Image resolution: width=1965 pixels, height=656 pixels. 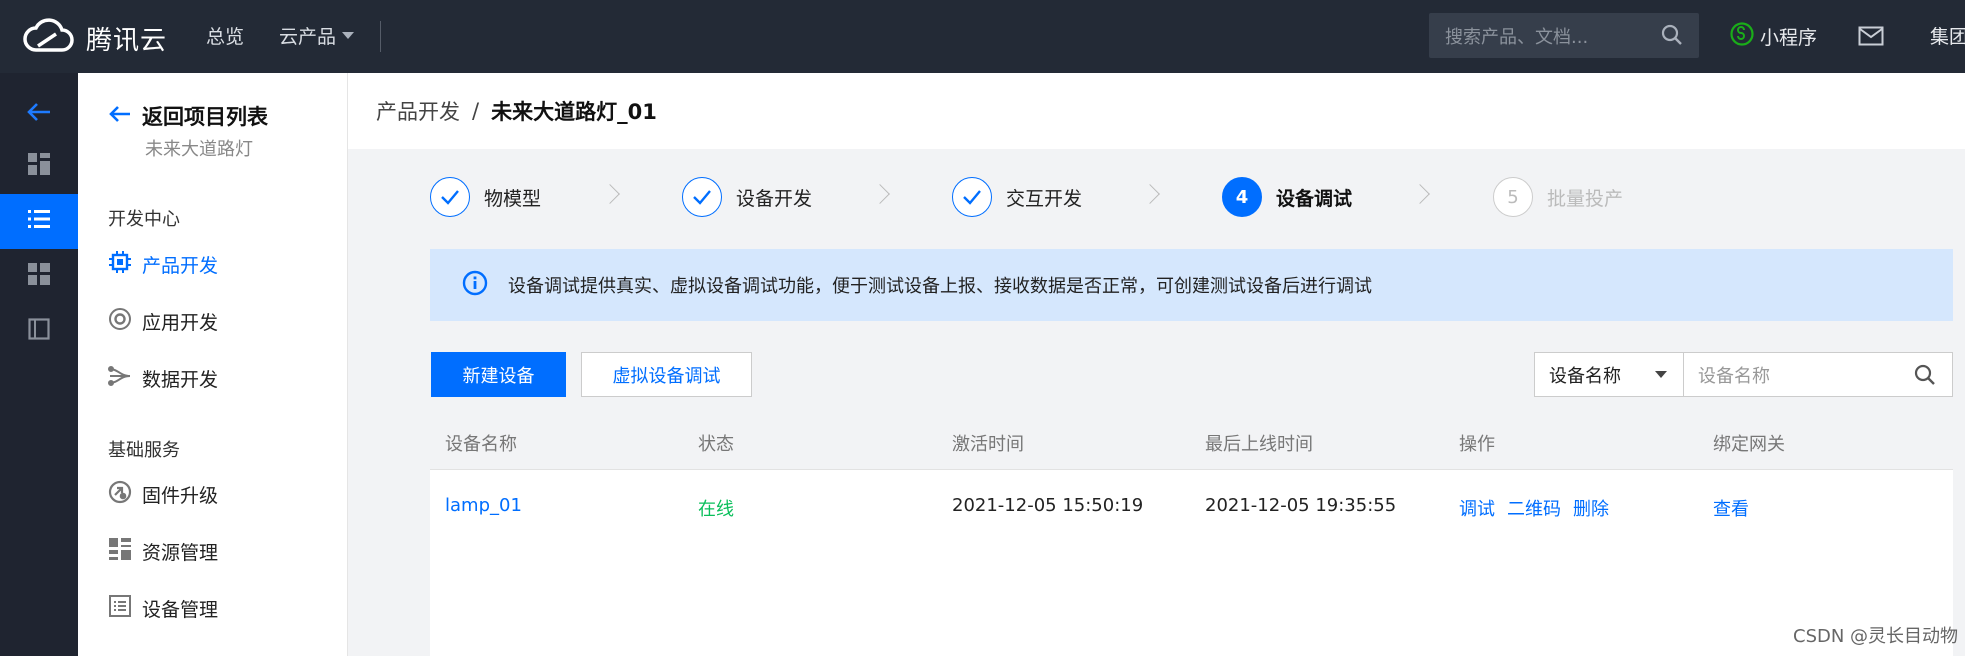 What do you see at coordinates (483, 505) in the screenshot?
I see `device-name-link: lamp_01` at bounding box center [483, 505].